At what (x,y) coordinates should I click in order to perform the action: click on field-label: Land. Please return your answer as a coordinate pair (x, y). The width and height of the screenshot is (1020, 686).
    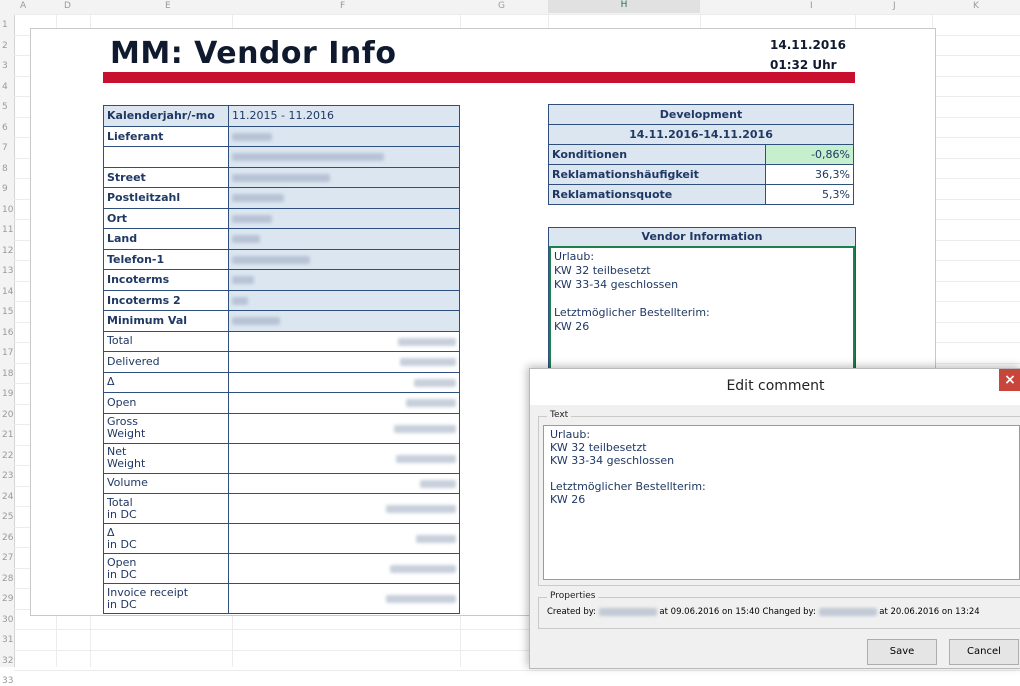
    Looking at the image, I should click on (166, 239).